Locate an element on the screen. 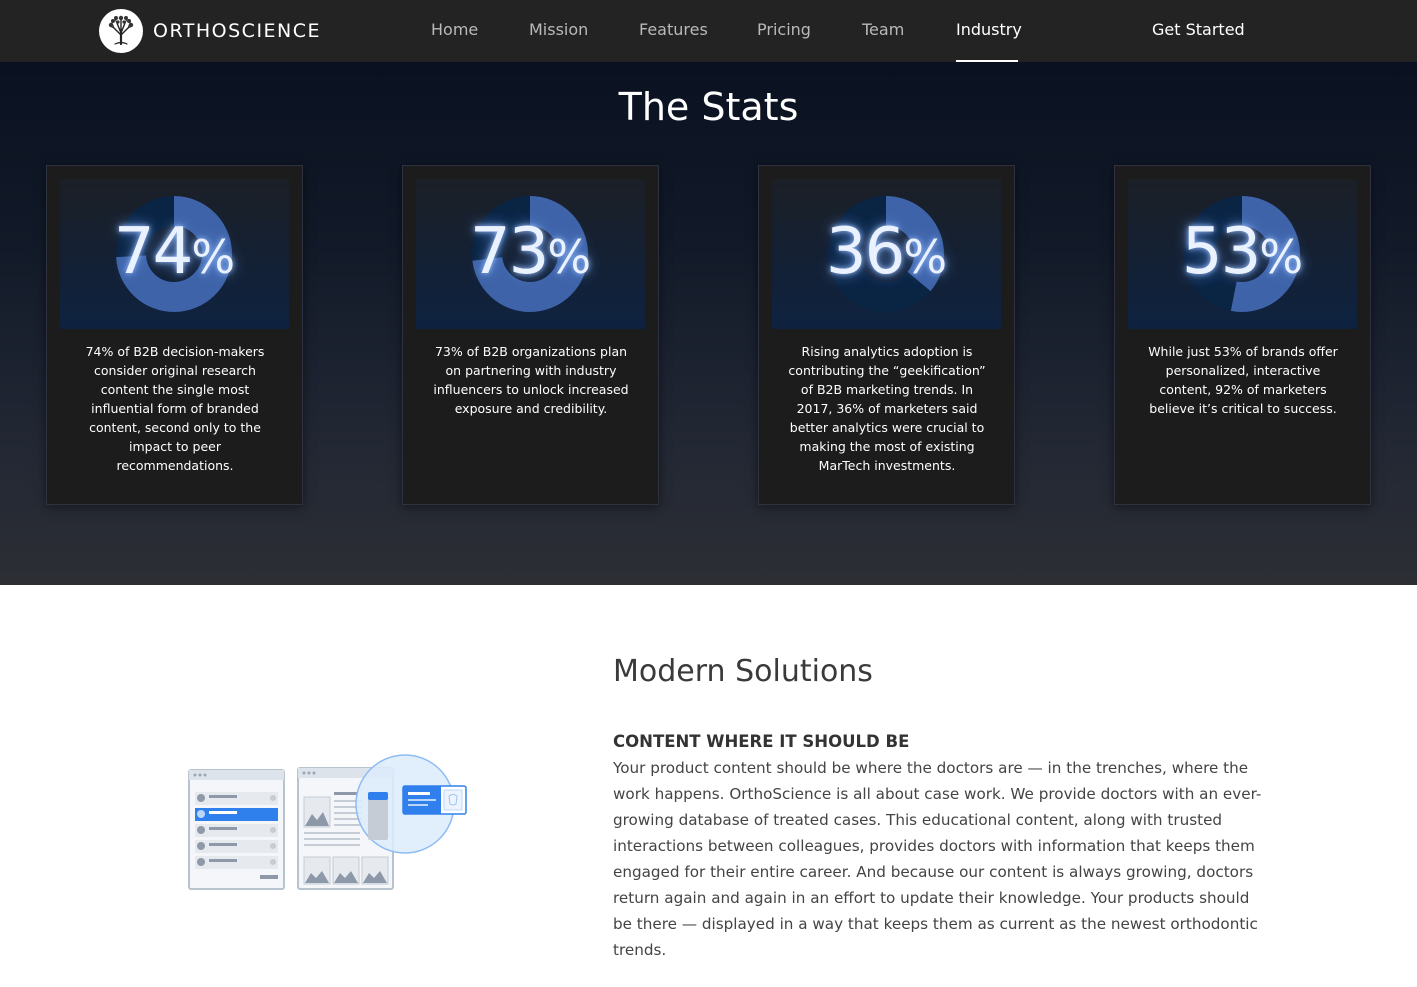  stat-percentage: 36% is located at coordinates (886, 254).